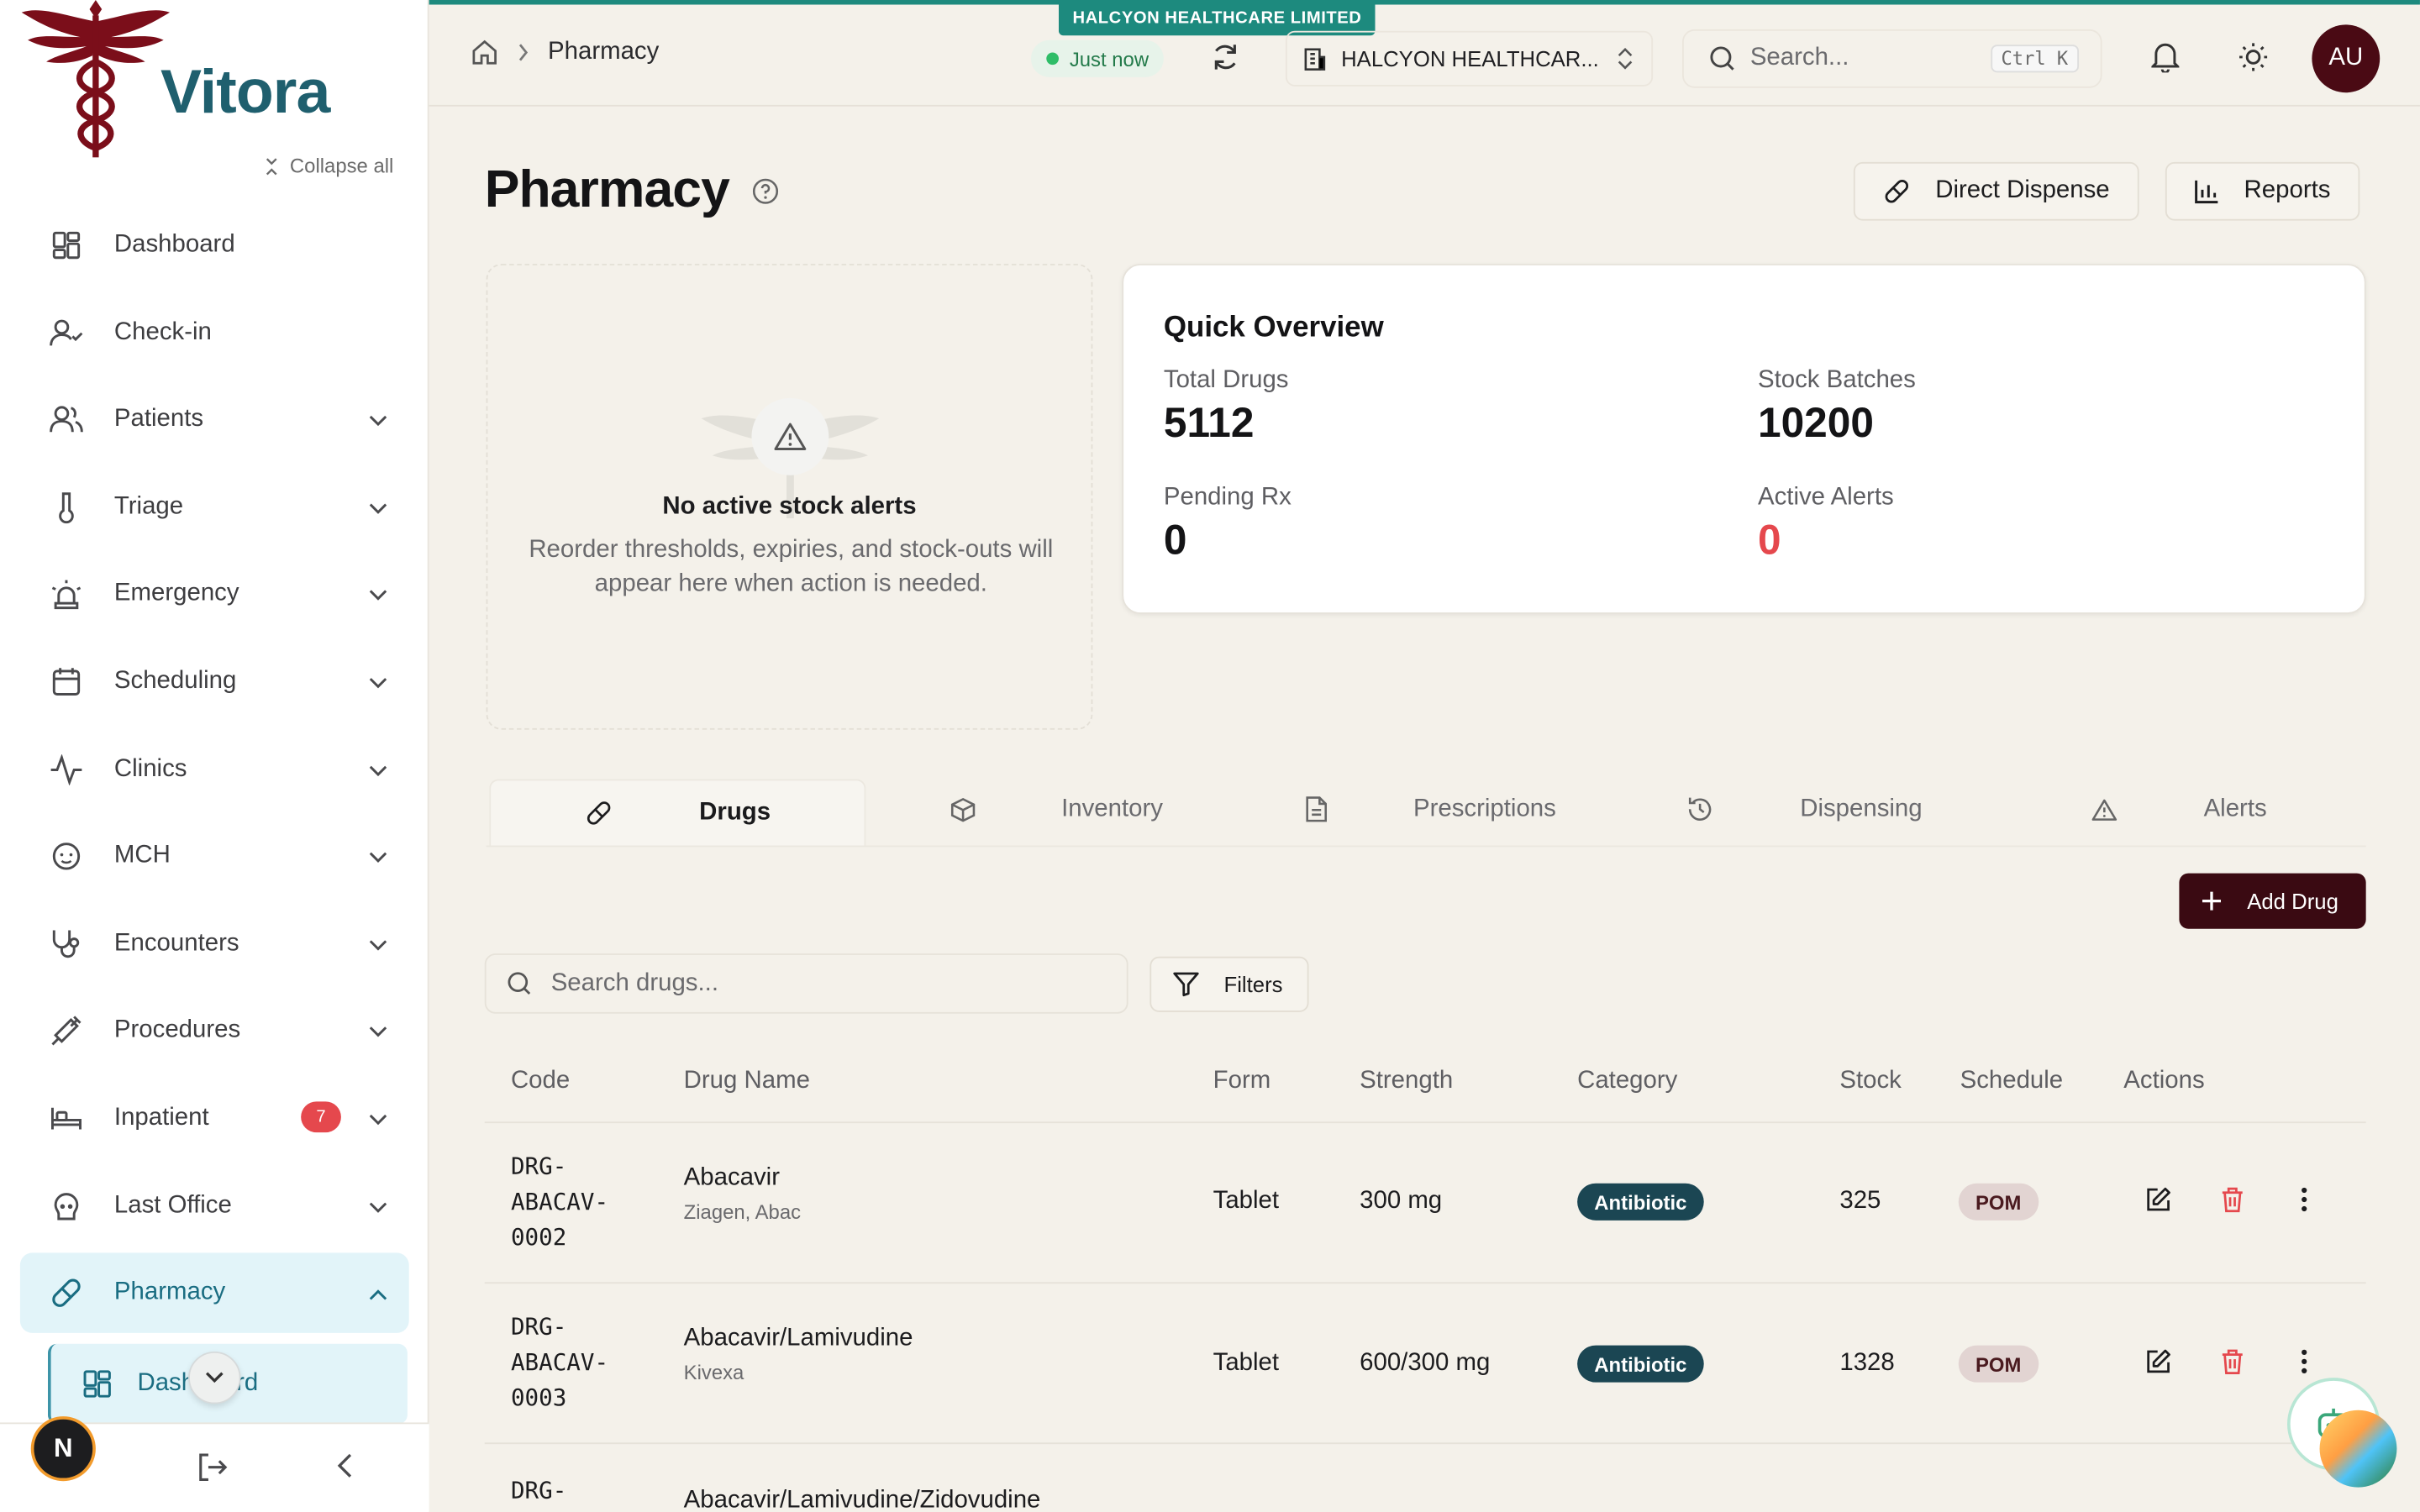 Image resolution: width=2420 pixels, height=1512 pixels. I want to click on reports-button: Reports, so click(2263, 191).